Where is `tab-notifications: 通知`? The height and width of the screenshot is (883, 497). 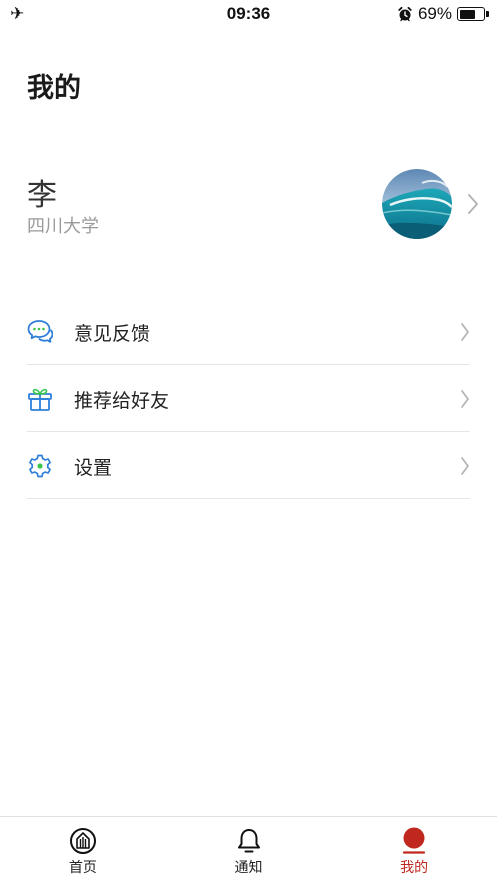 tab-notifications: 通知 is located at coordinates (249, 850).